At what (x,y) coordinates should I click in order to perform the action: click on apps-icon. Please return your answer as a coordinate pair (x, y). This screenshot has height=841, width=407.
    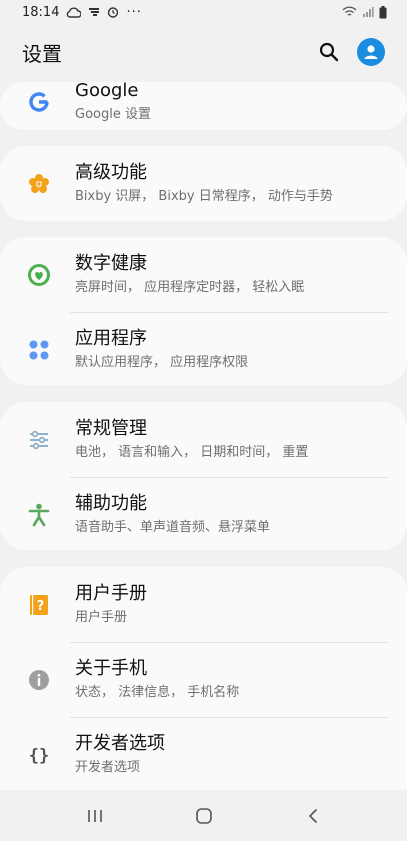
    Looking at the image, I should click on (39, 350).